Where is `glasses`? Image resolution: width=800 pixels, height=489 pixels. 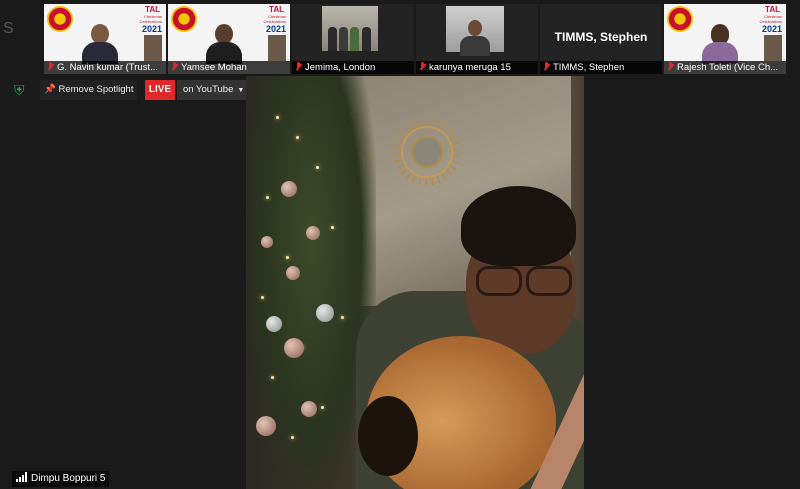
glasses is located at coordinates (526, 281).